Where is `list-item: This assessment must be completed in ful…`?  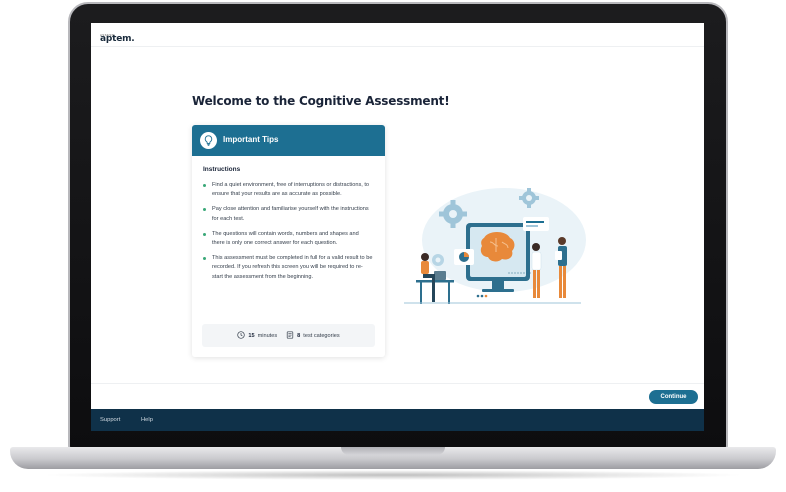
list-item: This assessment must be completed in ful… is located at coordinates (288, 268).